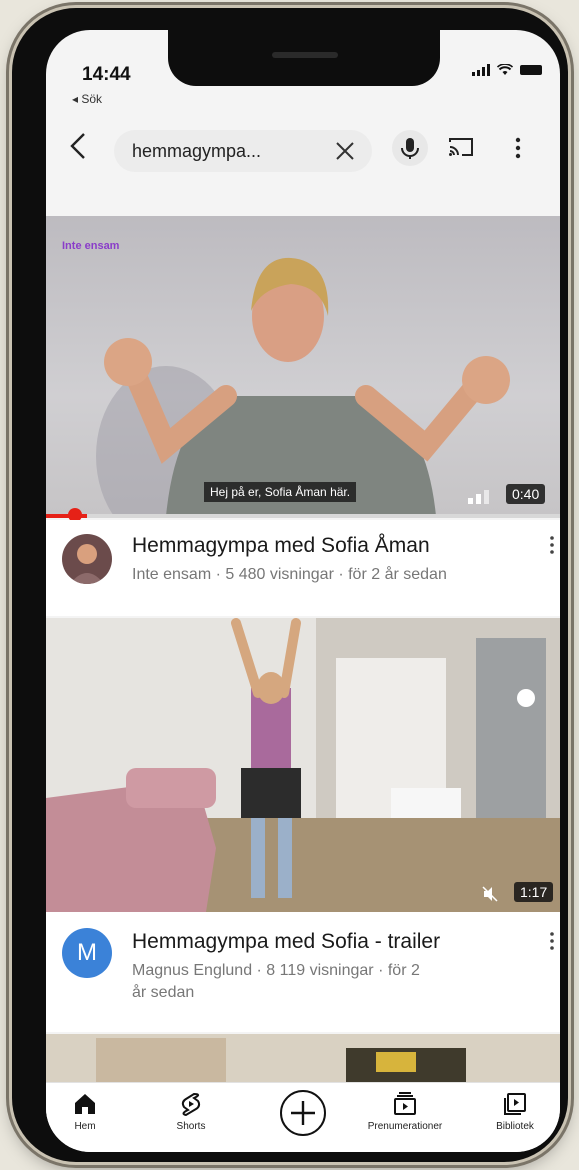 This screenshot has width=579, height=1170. I want to click on subscriptions-icon, so click(405, 1103).